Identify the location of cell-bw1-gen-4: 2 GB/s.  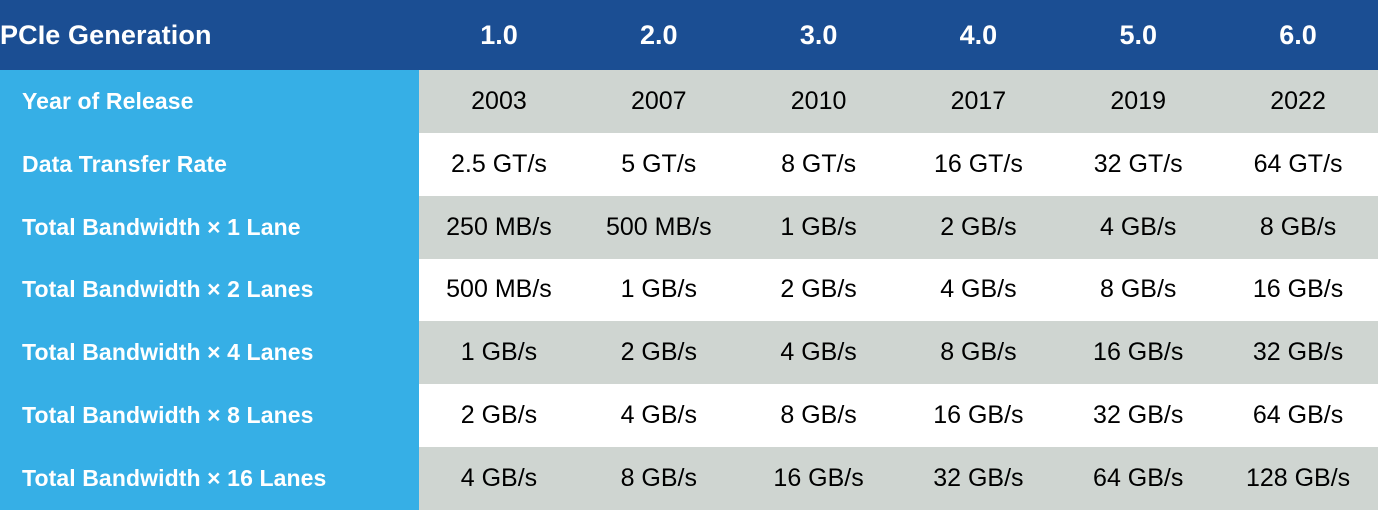
(978, 227).